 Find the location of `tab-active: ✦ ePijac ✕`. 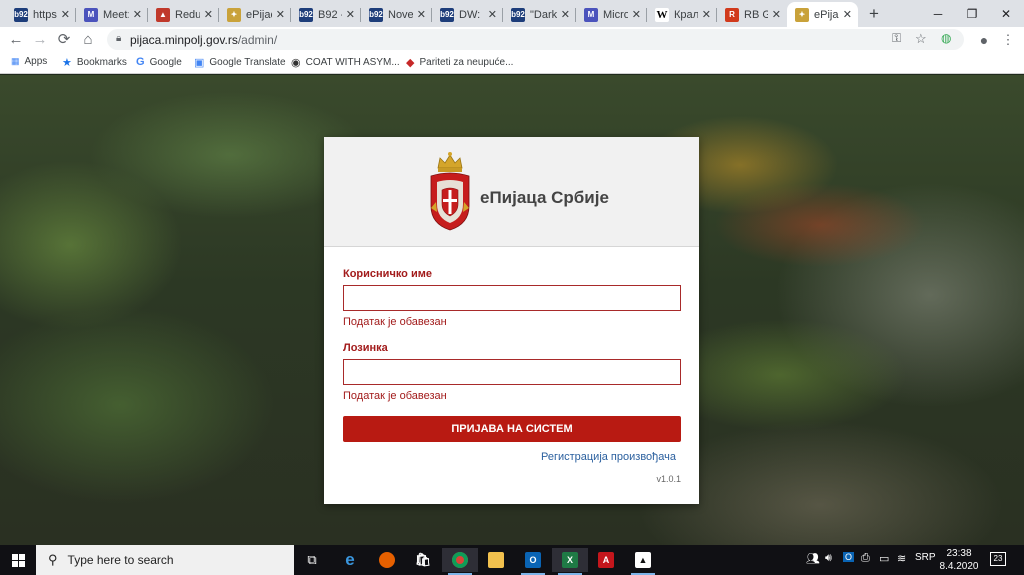

tab-active: ✦ ePijac ✕ is located at coordinates (822, 14).